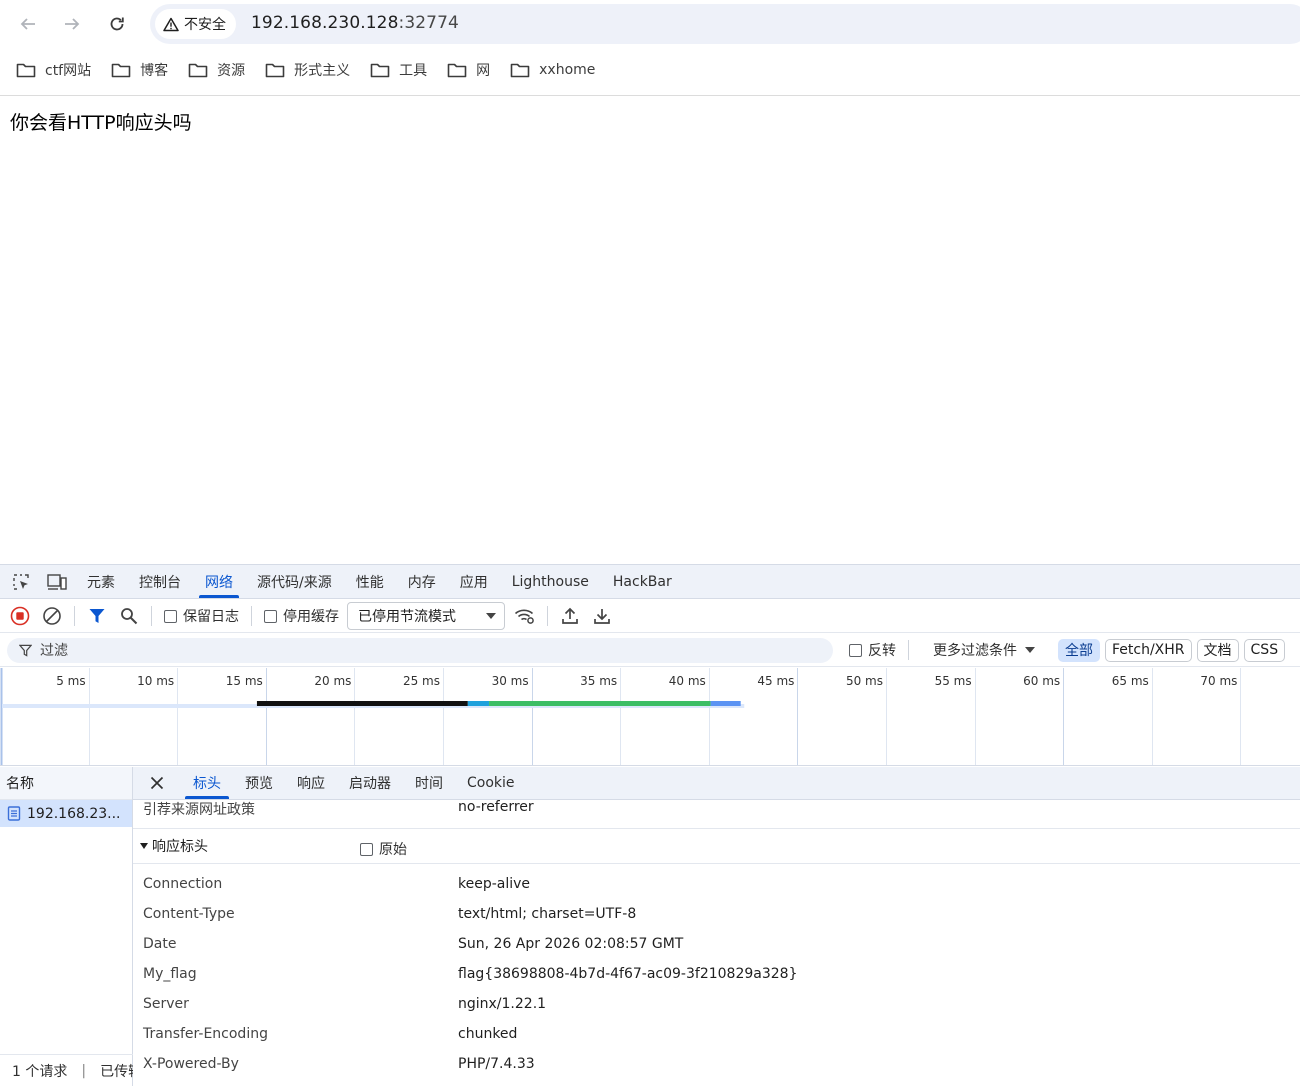  I want to click on detail-tab: 响应, so click(311, 783).